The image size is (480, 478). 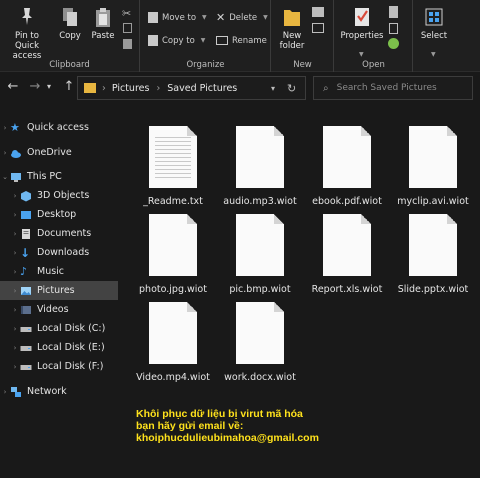 I want to click on nav-item-documents: › Documents, so click(x=59, y=233).